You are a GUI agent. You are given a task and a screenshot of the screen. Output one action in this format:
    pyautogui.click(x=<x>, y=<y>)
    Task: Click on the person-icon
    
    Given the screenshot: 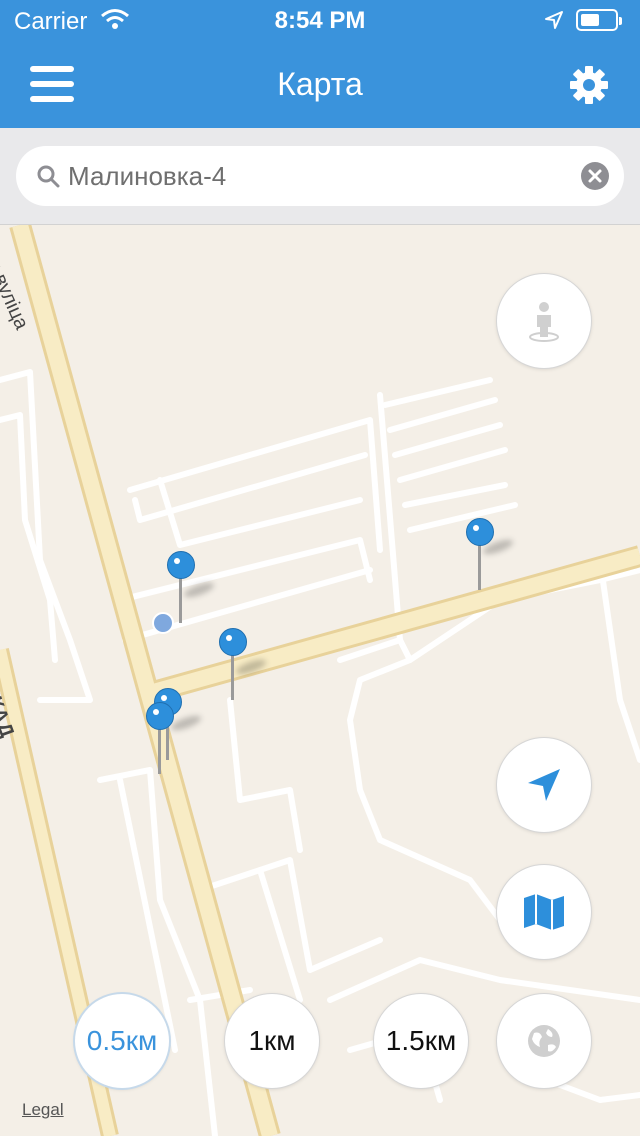 What is the action you would take?
    pyautogui.click(x=544, y=322)
    